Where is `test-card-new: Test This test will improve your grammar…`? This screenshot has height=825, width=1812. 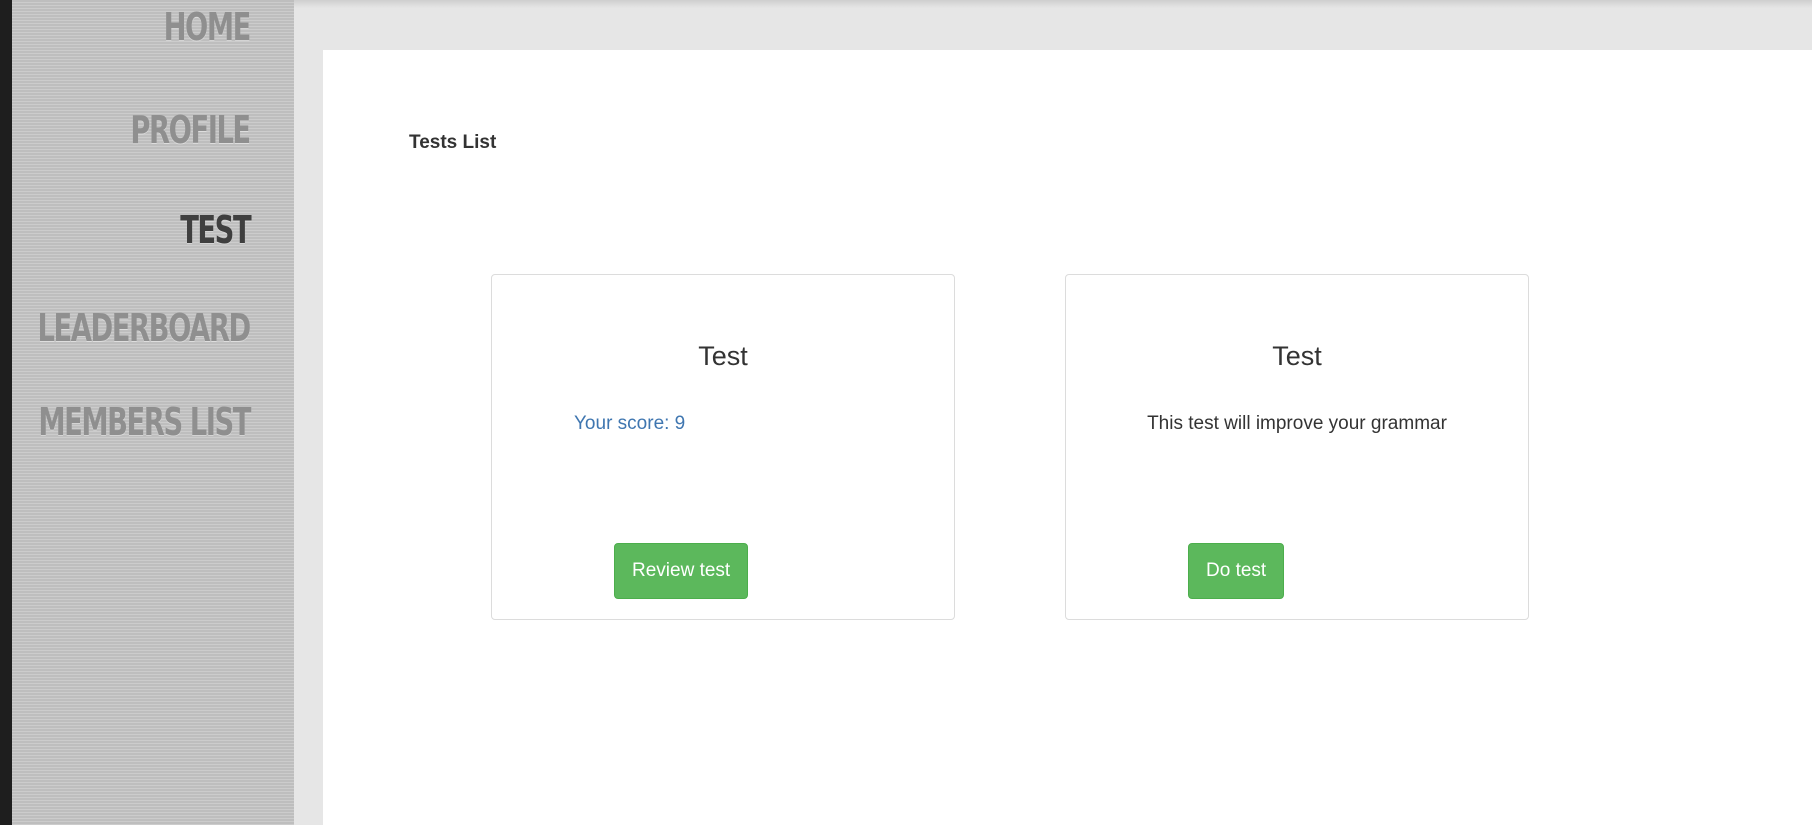
test-card-new: Test This test will improve your grammar… is located at coordinates (1297, 447).